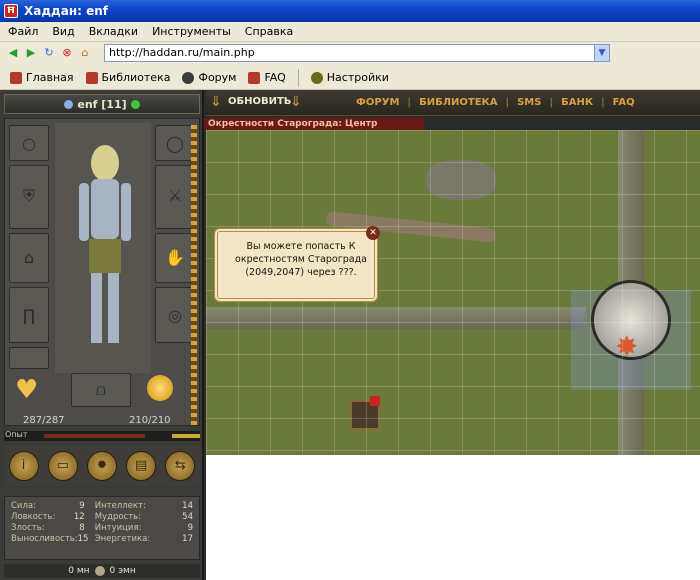 The image size is (700, 580). I want to click on money-emn: 0 эмн, so click(122, 571).